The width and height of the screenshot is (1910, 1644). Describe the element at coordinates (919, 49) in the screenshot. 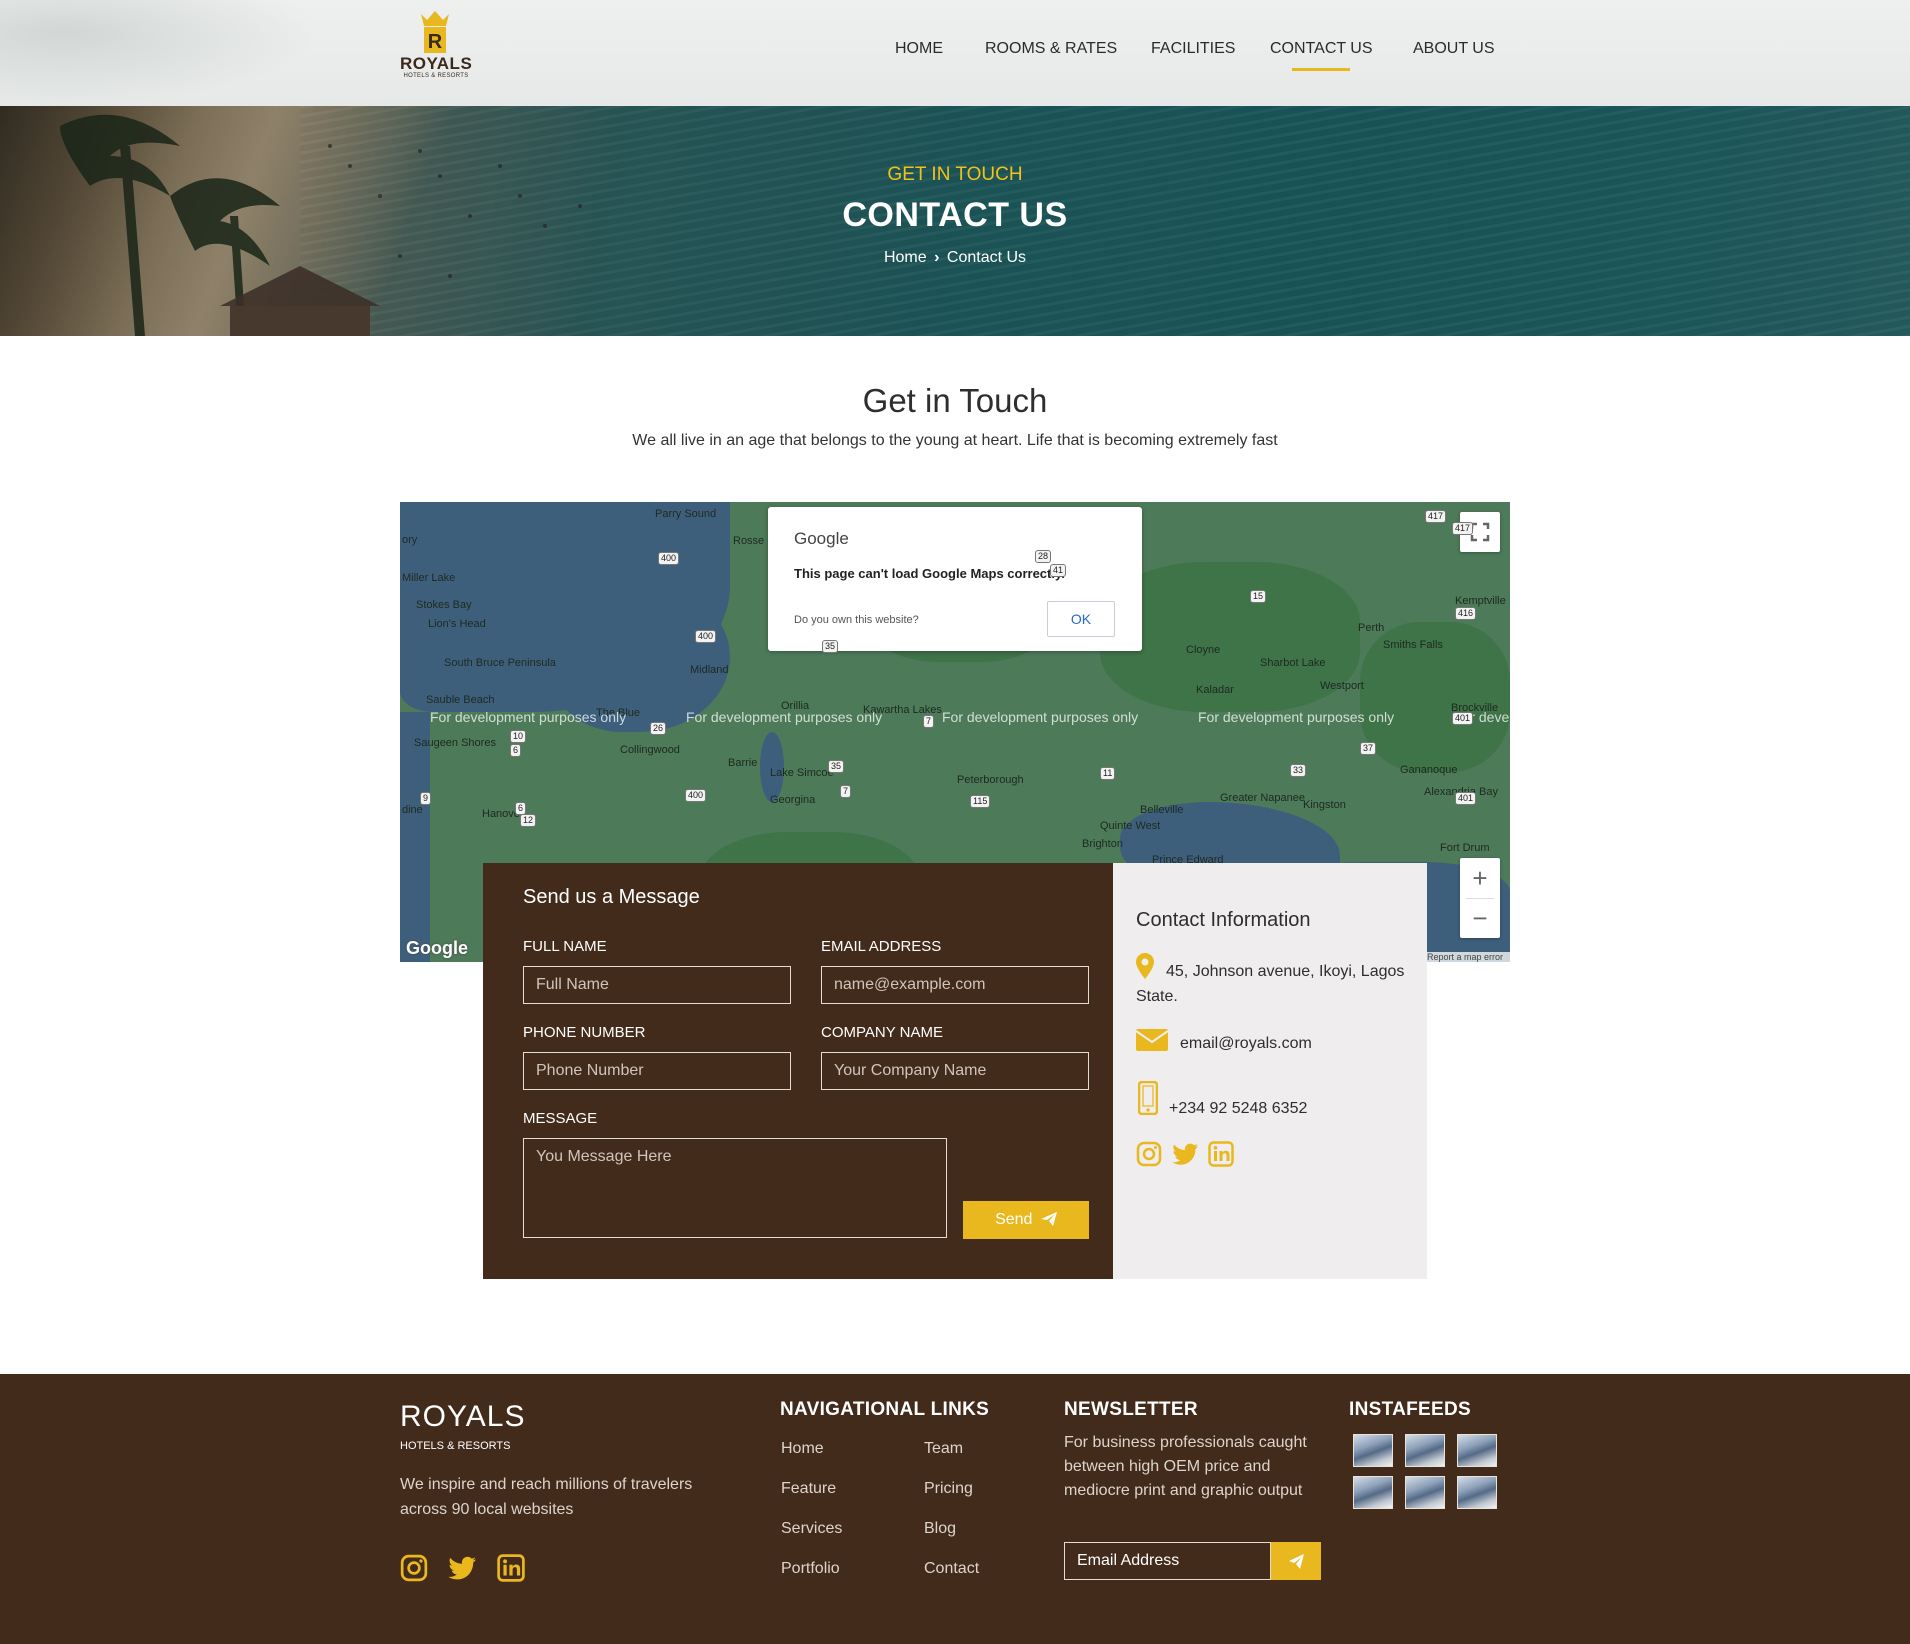

I see `nav-item-home: HOME` at that location.